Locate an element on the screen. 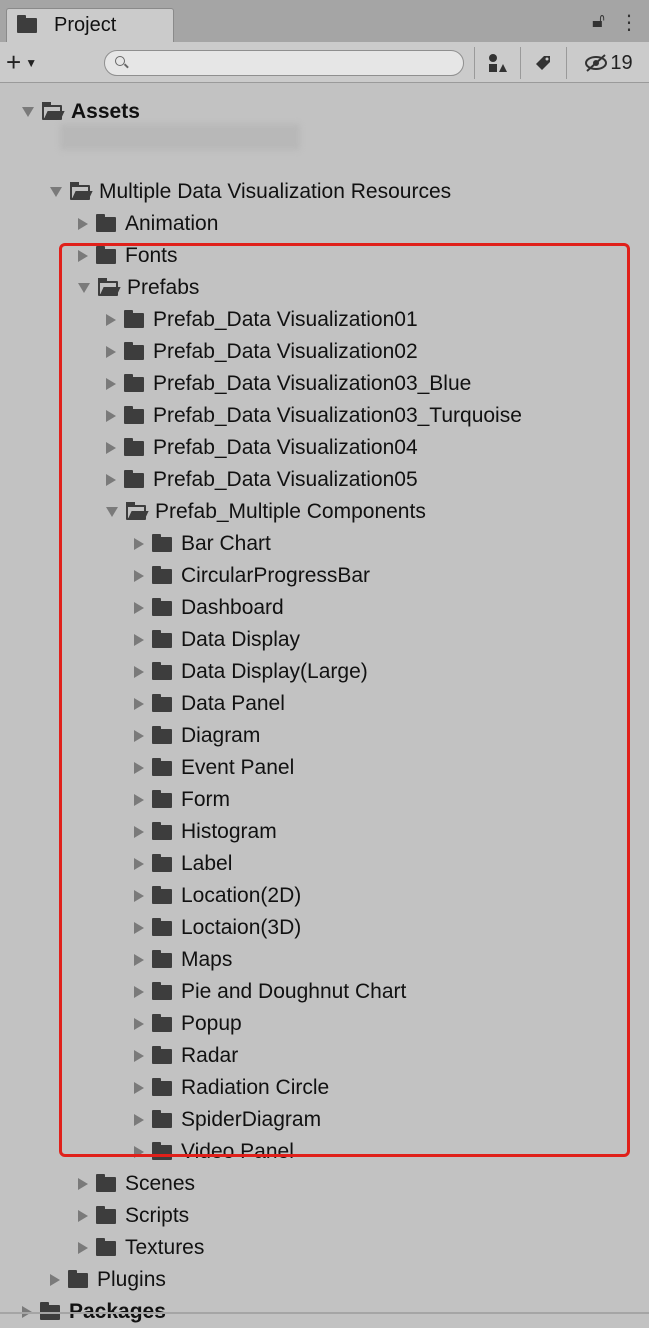  tree-item-label: Animation is located at coordinates (172, 223).